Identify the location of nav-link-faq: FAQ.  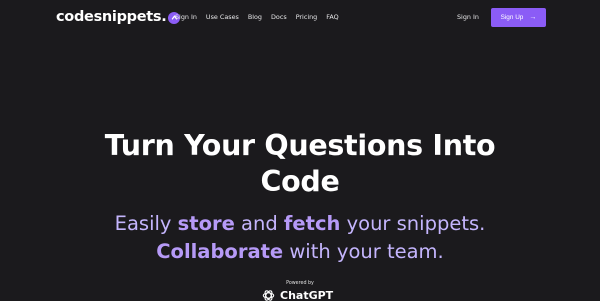
(332, 17).